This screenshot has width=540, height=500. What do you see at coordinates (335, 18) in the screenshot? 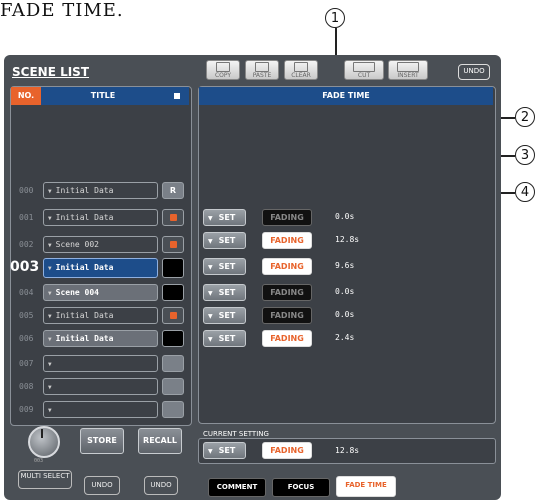
I see `callout-1: 1` at bounding box center [335, 18].